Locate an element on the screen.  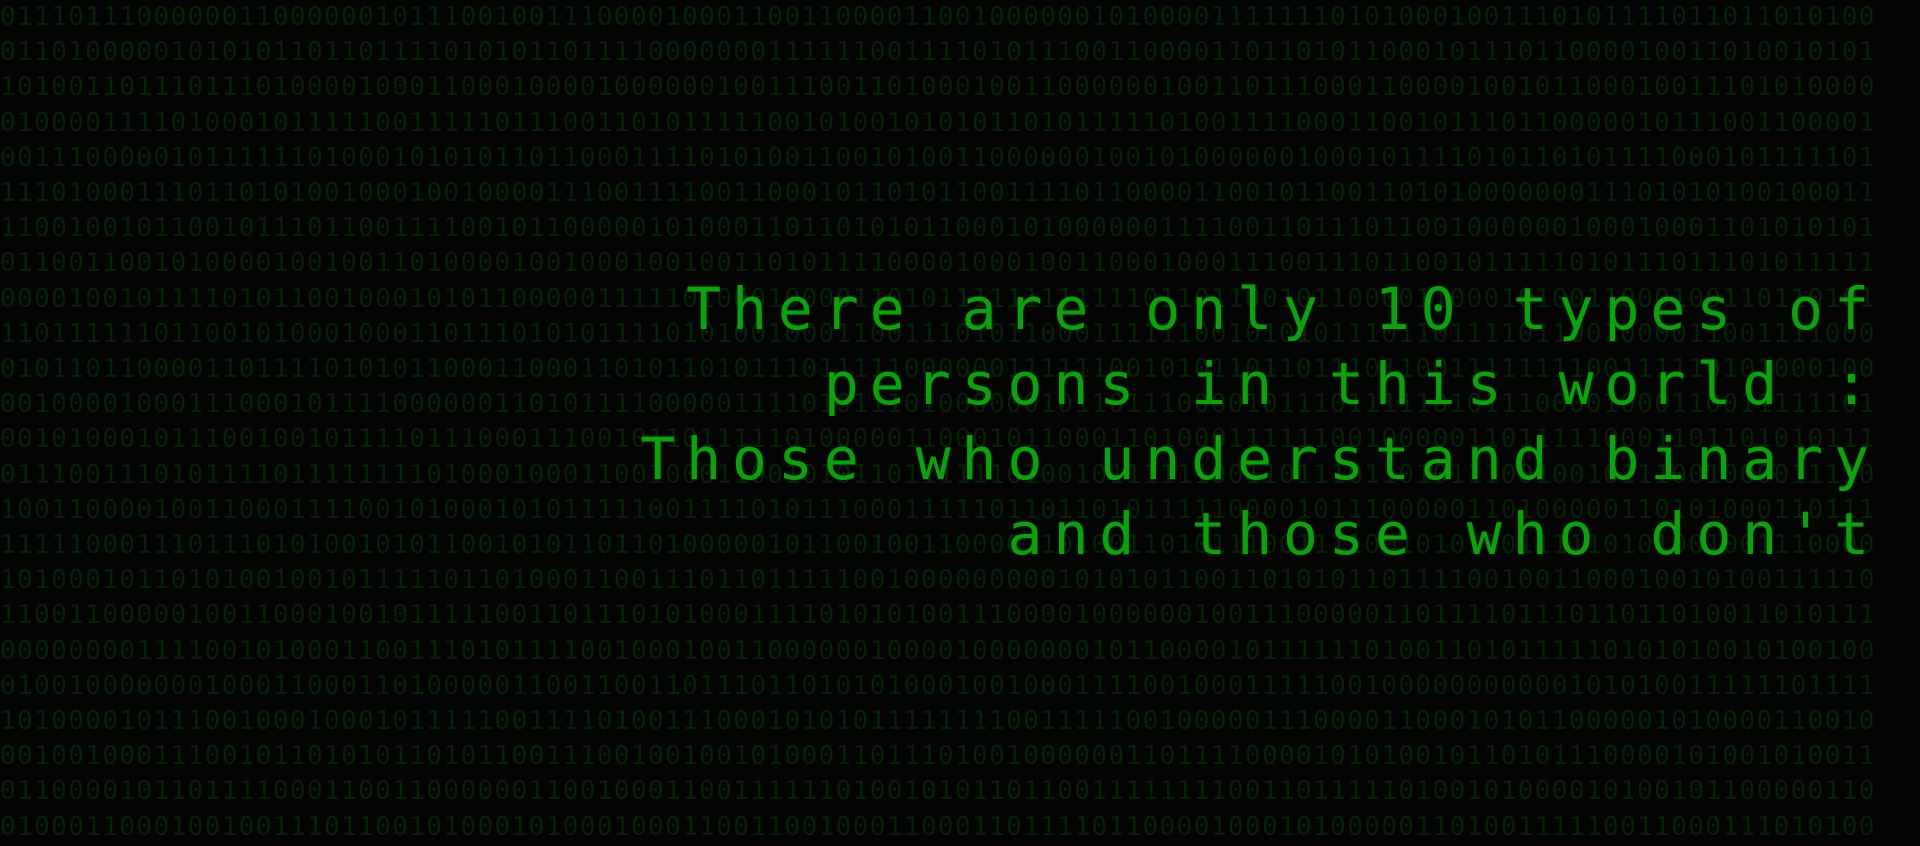
message-line-4: and those who don't is located at coordinates (1443, 534).